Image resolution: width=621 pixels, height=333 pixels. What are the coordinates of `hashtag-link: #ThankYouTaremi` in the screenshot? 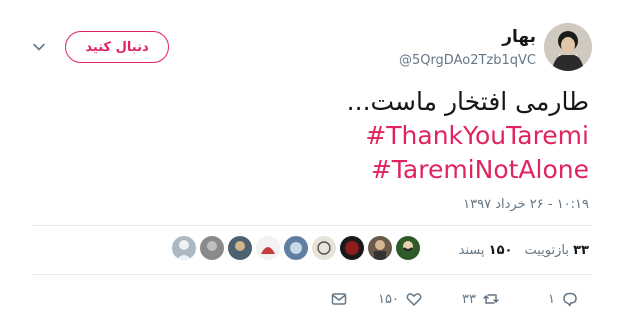 It's located at (477, 136).